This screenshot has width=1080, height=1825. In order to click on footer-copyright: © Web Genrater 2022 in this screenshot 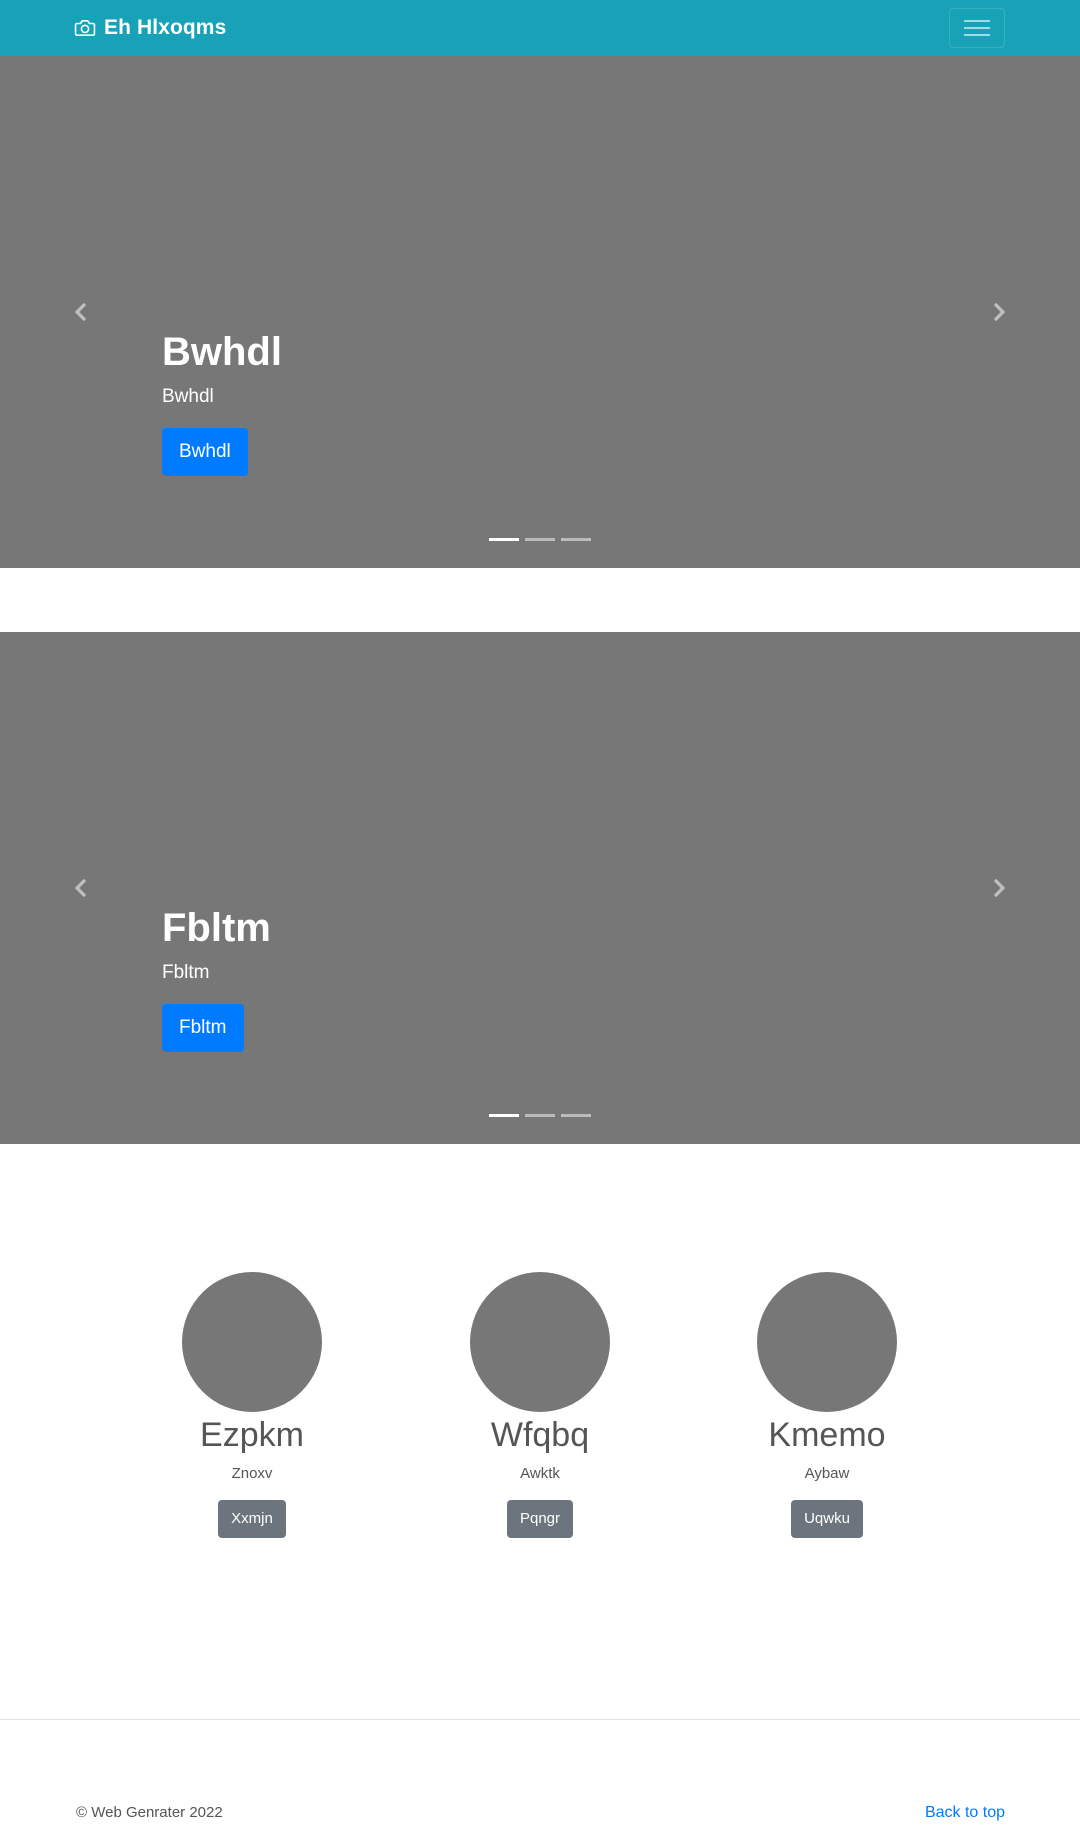, I will do `click(149, 1812)`.